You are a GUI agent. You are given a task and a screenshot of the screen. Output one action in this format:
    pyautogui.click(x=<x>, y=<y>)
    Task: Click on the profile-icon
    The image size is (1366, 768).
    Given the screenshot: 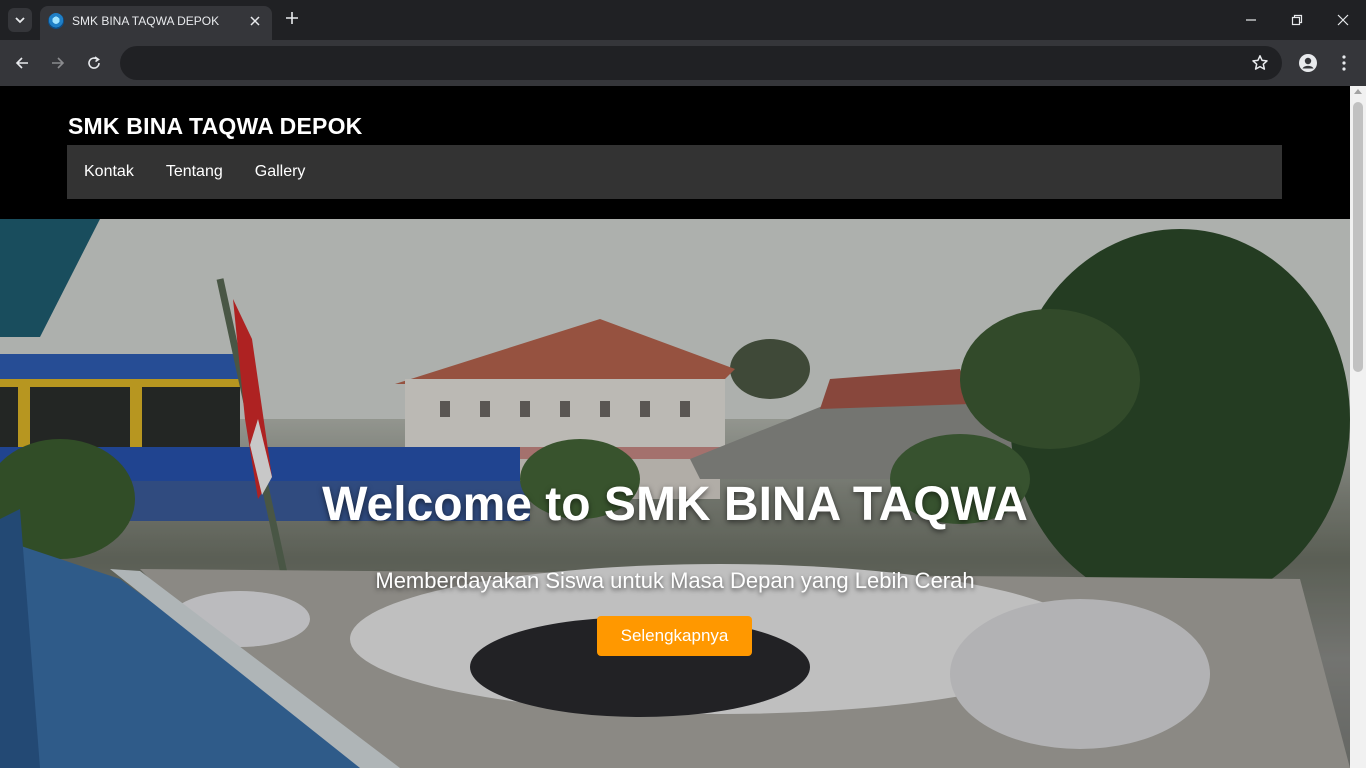 What is the action you would take?
    pyautogui.click(x=1308, y=63)
    